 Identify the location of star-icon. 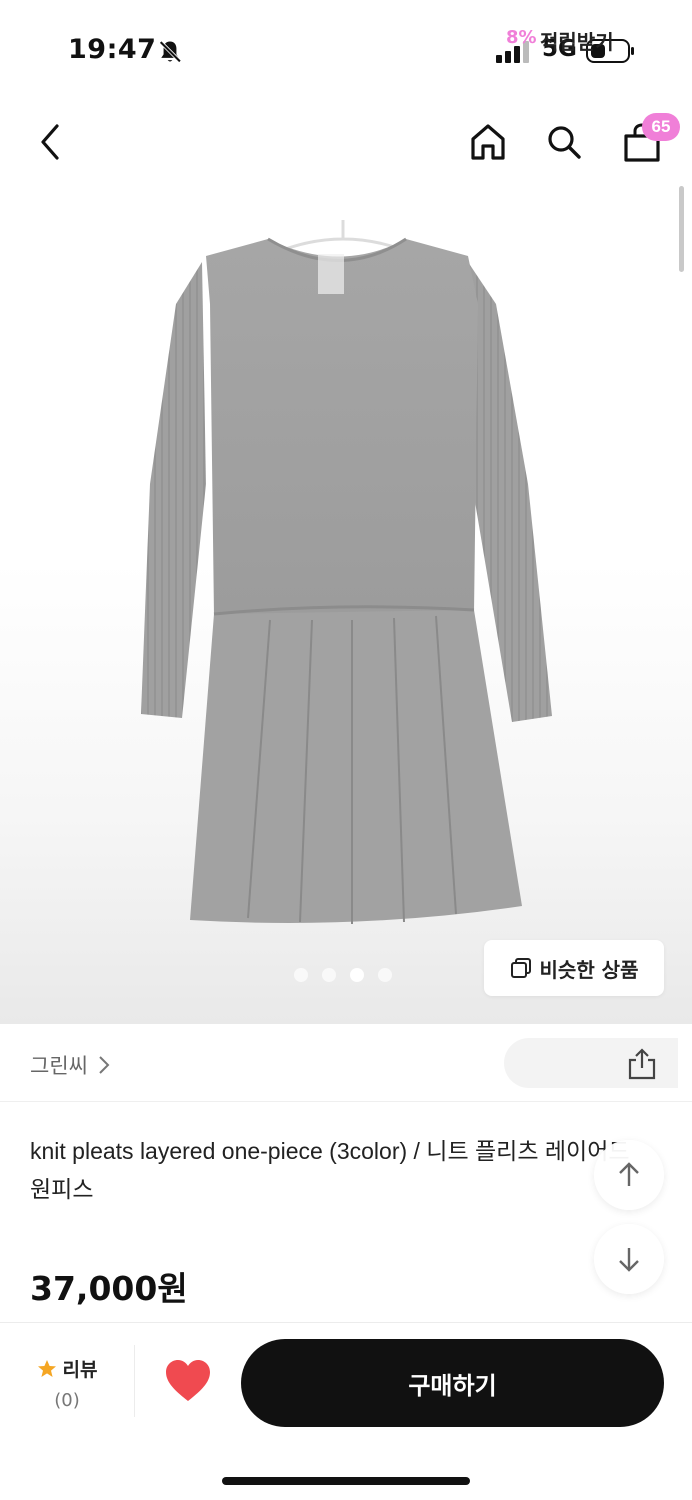
(46, 1368).